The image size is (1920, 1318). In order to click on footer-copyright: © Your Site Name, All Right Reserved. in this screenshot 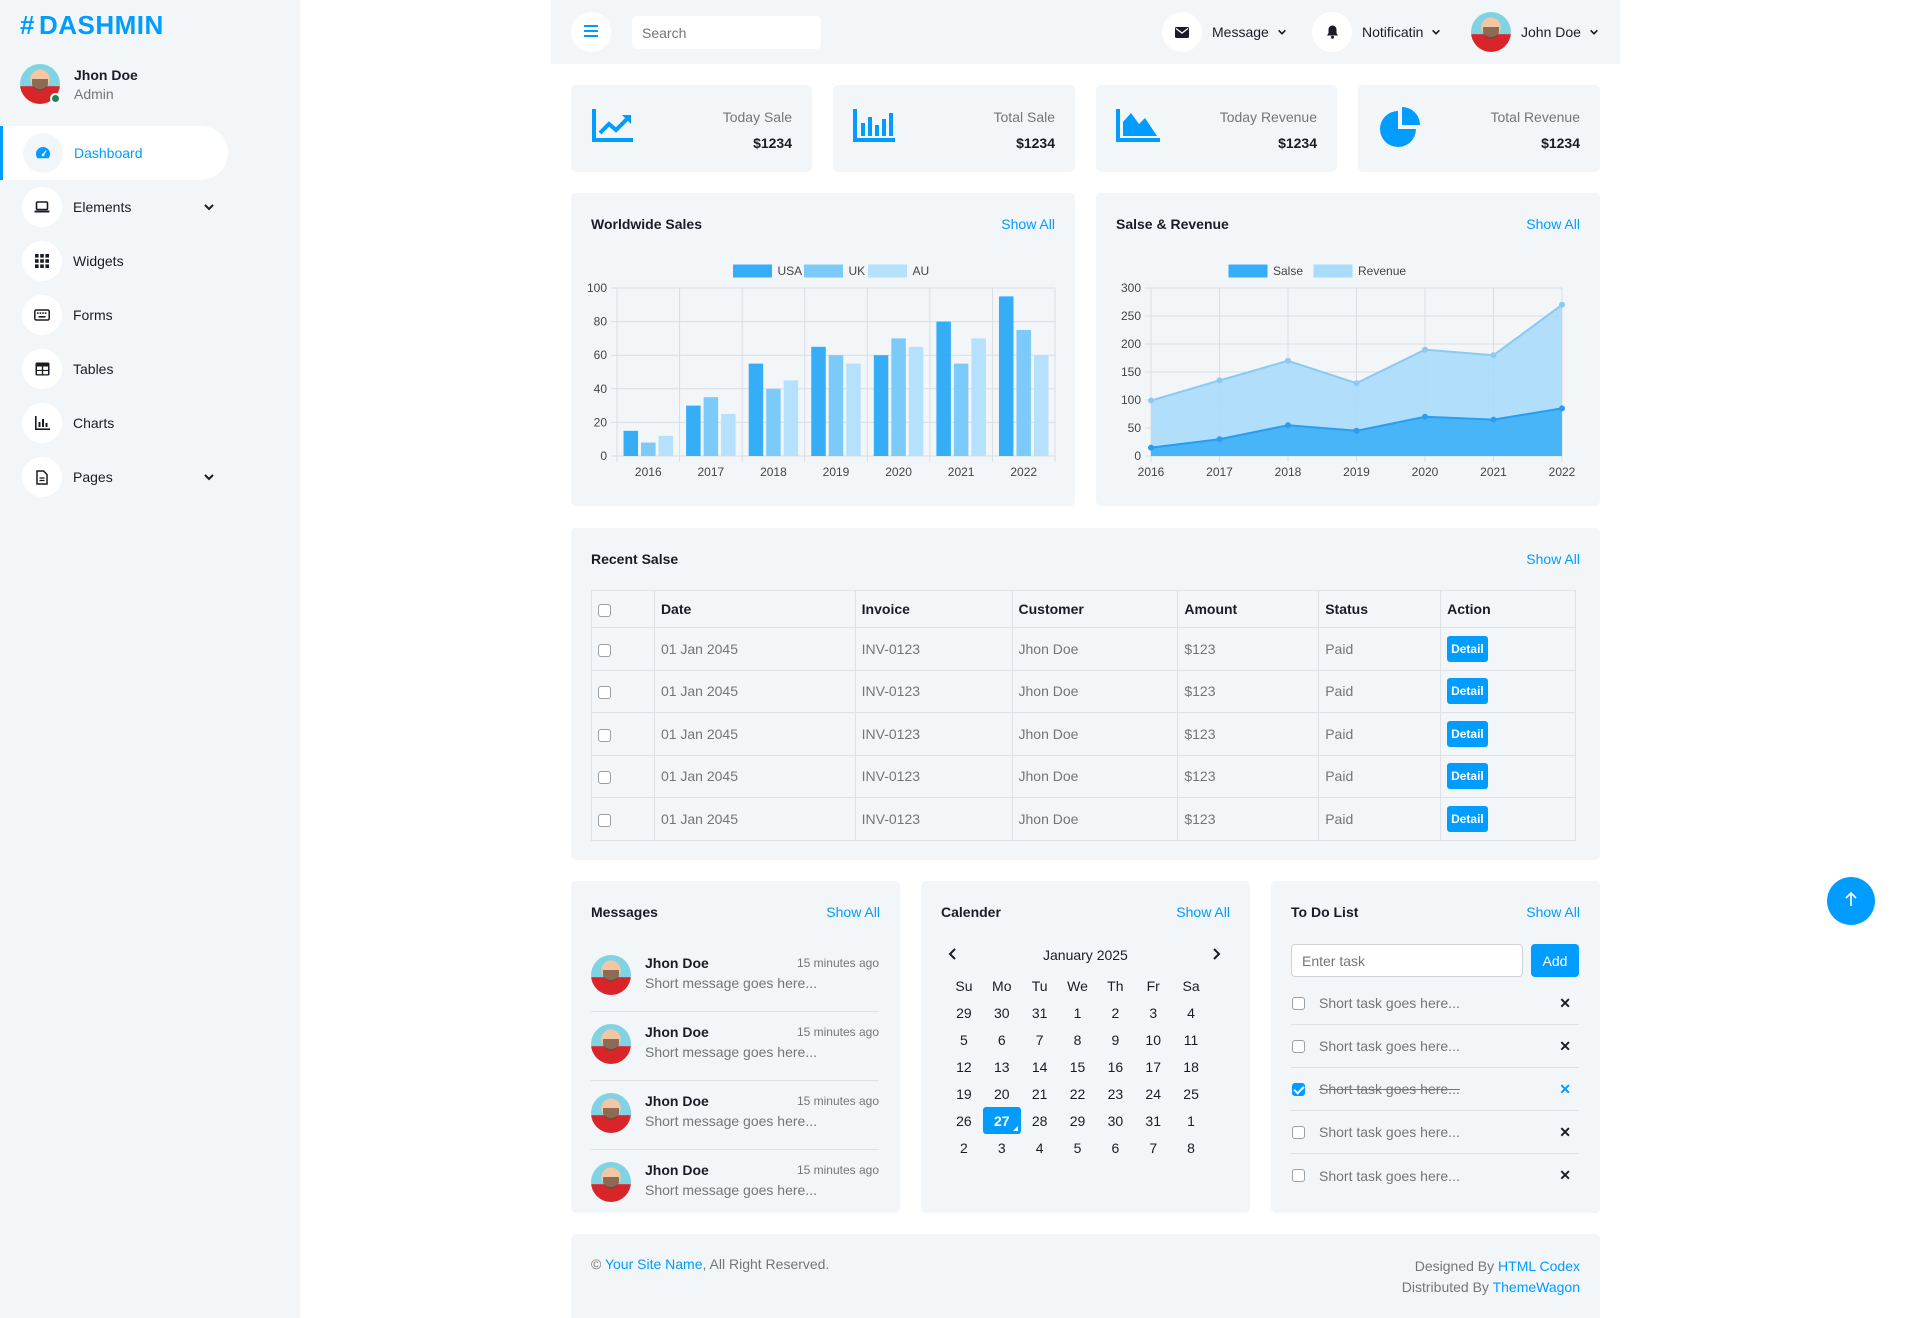, I will do `click(710, 1264)`.